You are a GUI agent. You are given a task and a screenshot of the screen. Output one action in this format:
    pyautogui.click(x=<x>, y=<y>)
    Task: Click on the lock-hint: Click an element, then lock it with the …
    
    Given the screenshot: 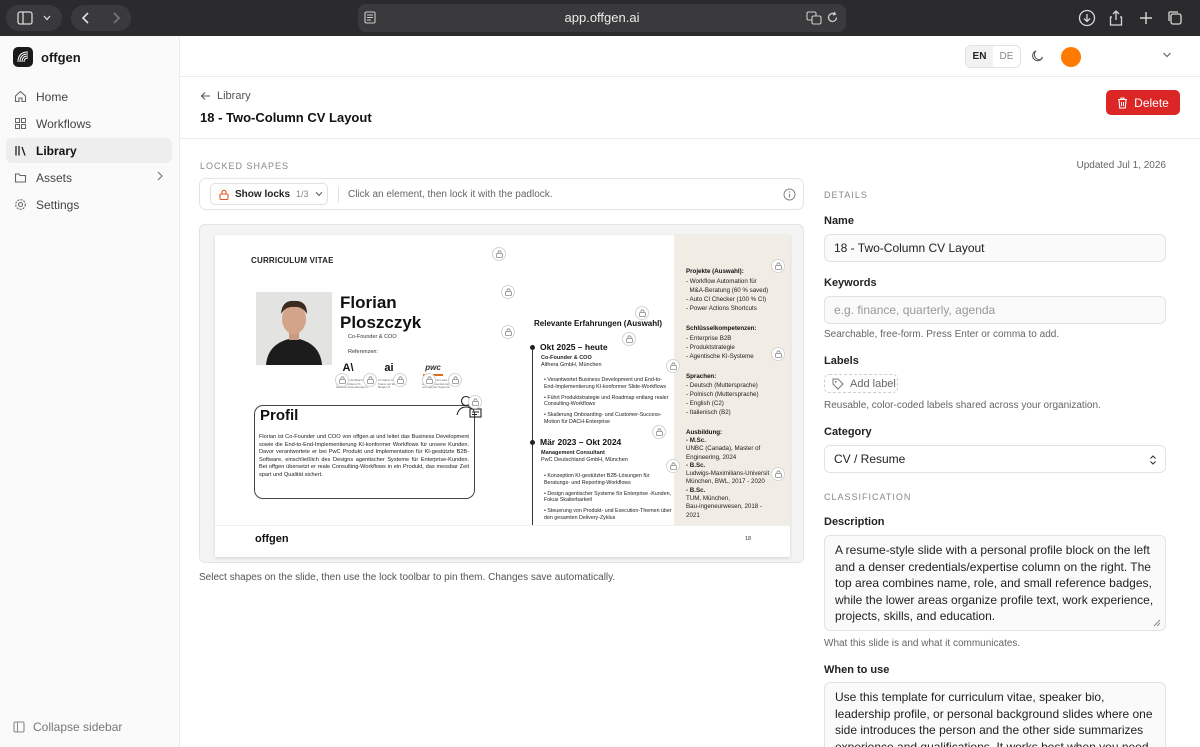 What is the action you would take?
    pyautogui.click(x=450, y=194)
    